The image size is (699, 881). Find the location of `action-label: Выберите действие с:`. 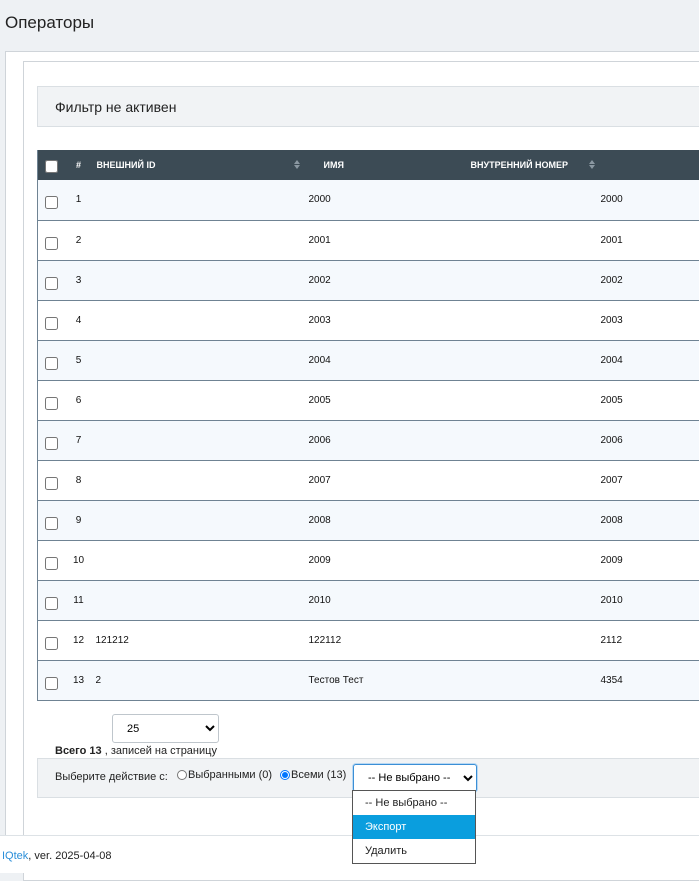

action-label: Выберите действие с: is located at coordinates (111, 777).